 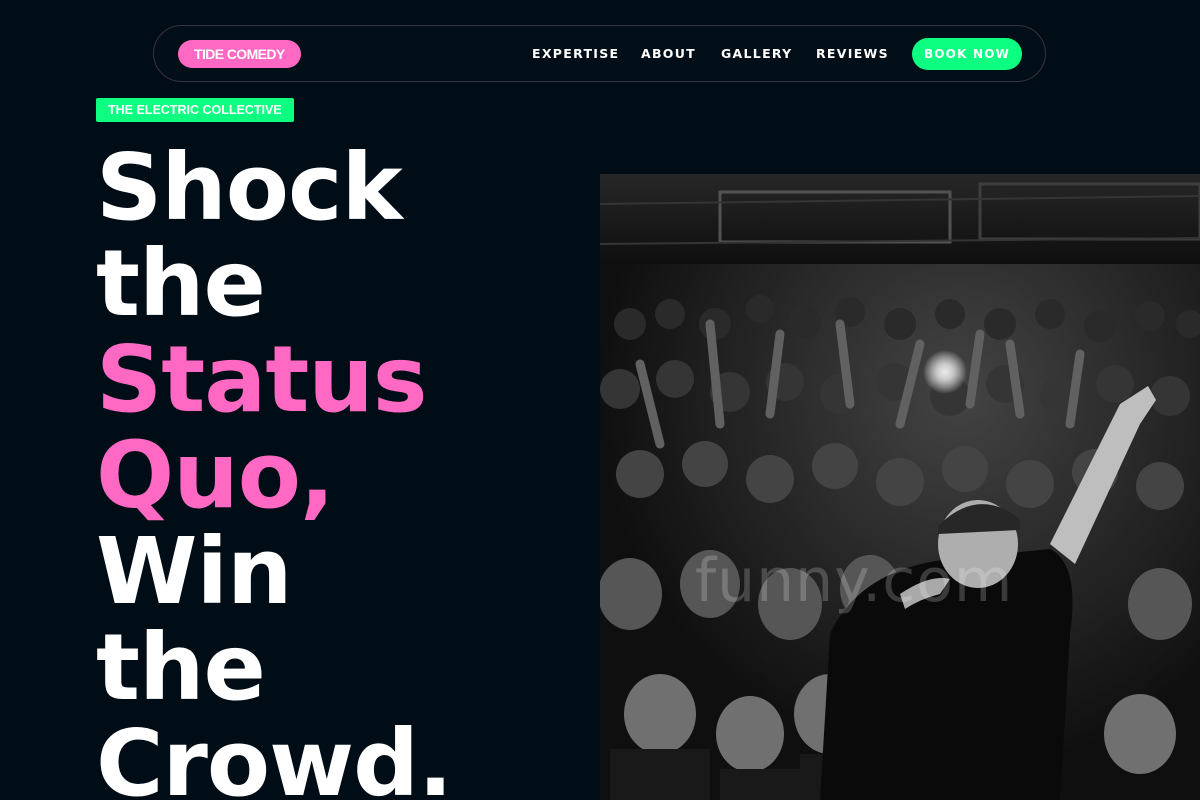 What do you see at coordinates (195, 110) in the screenshot?
I see `hero-tag: THE ELECTRIC COLLECTIVE` at bounding box center [195, 110].